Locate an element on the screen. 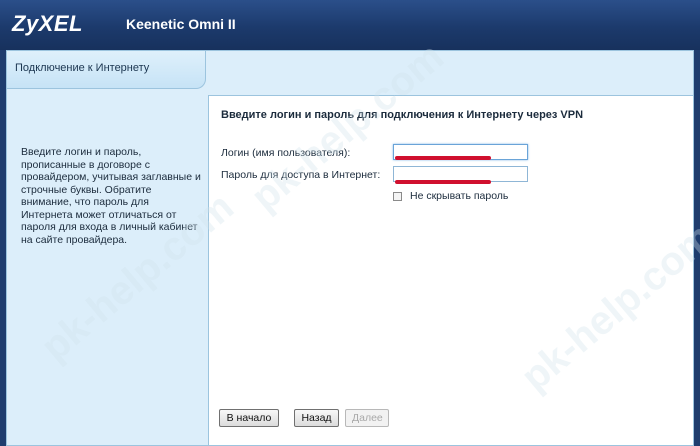 This screenshot has width=700, height=446. sidebar-title: Подключение к Интернету is located at coordinates (106, 70).